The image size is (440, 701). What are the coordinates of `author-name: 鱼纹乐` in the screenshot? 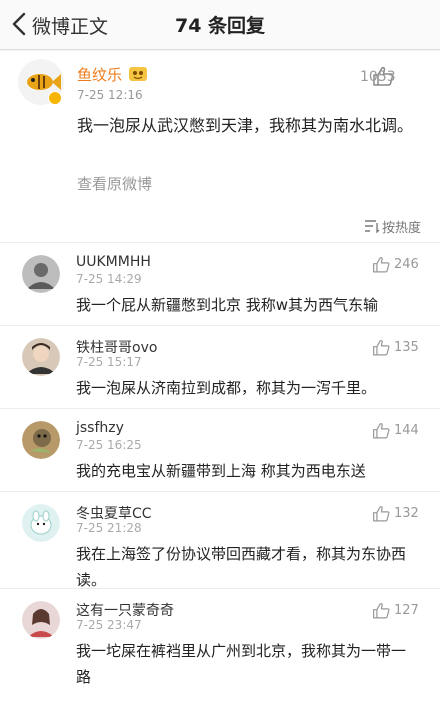 It's located at (99, 74).